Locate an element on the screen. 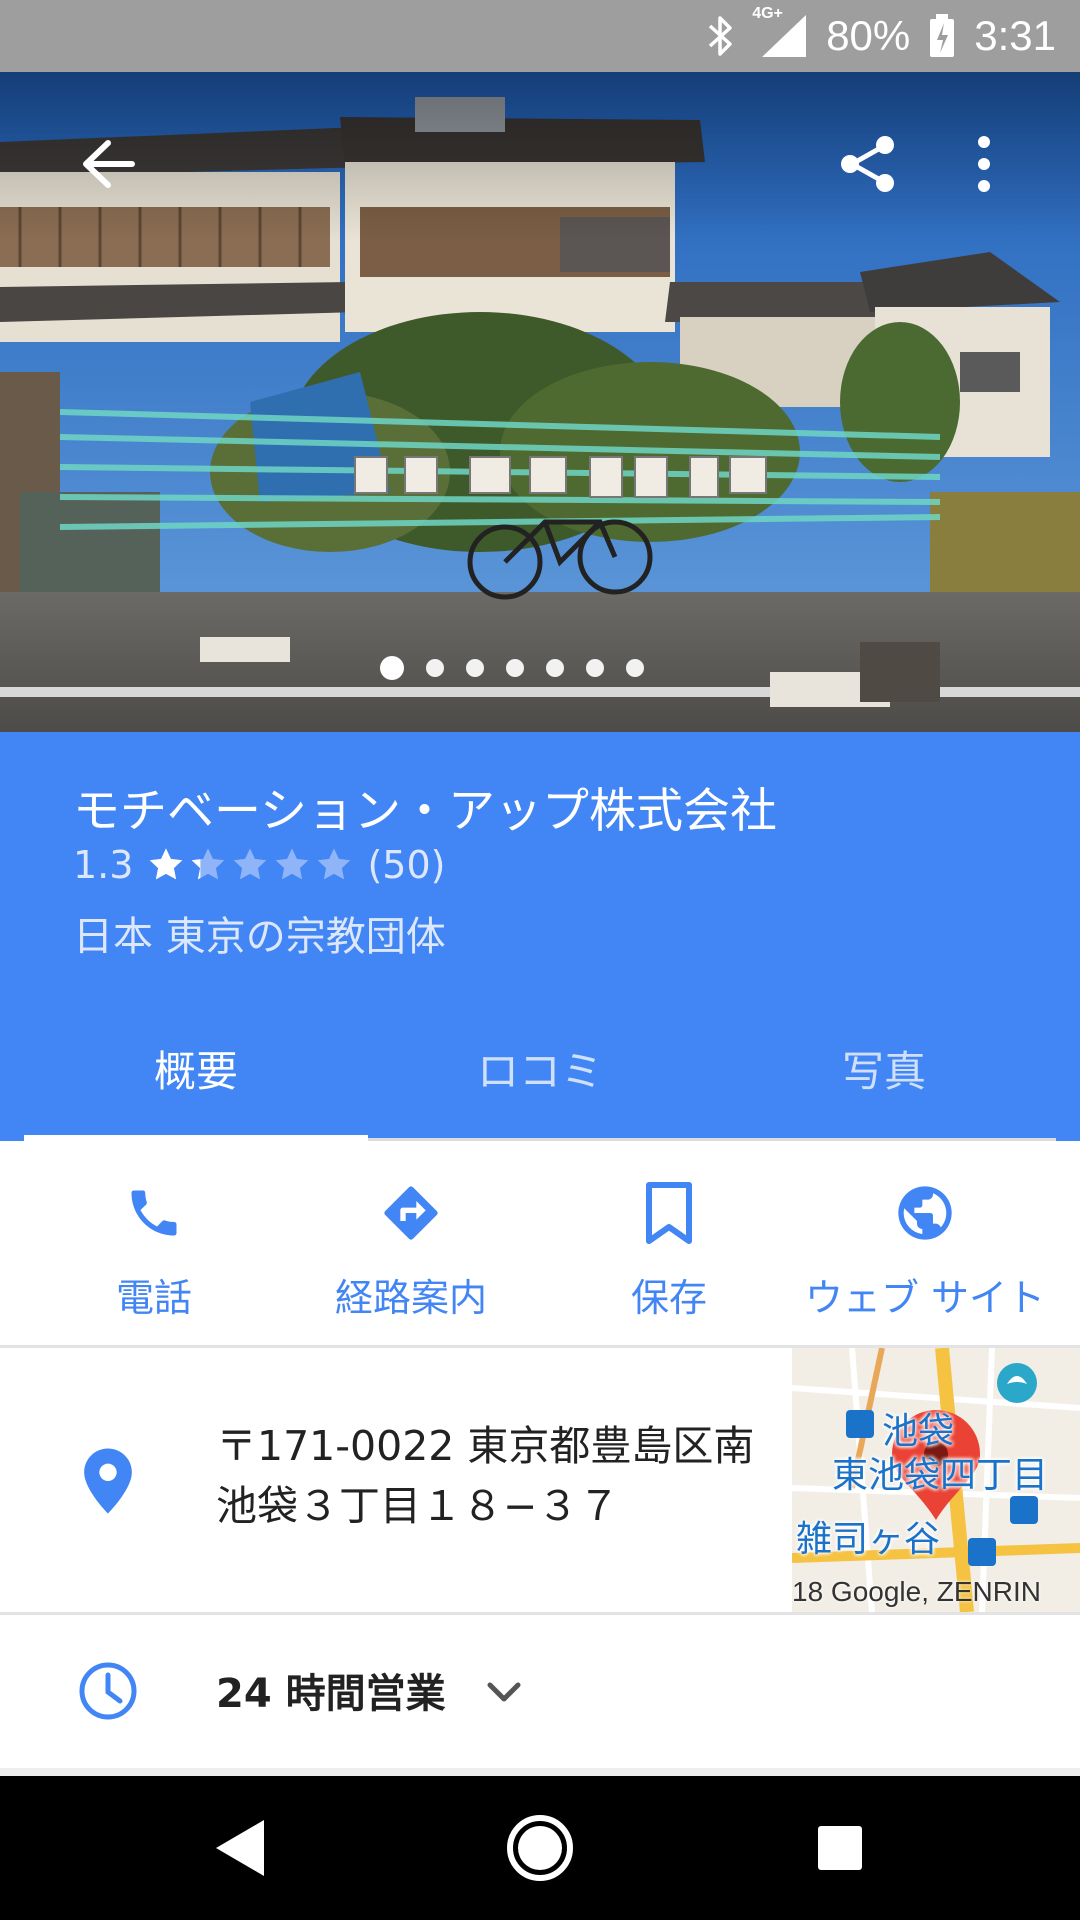  clock-icon is located at coordinates (108, 1691).